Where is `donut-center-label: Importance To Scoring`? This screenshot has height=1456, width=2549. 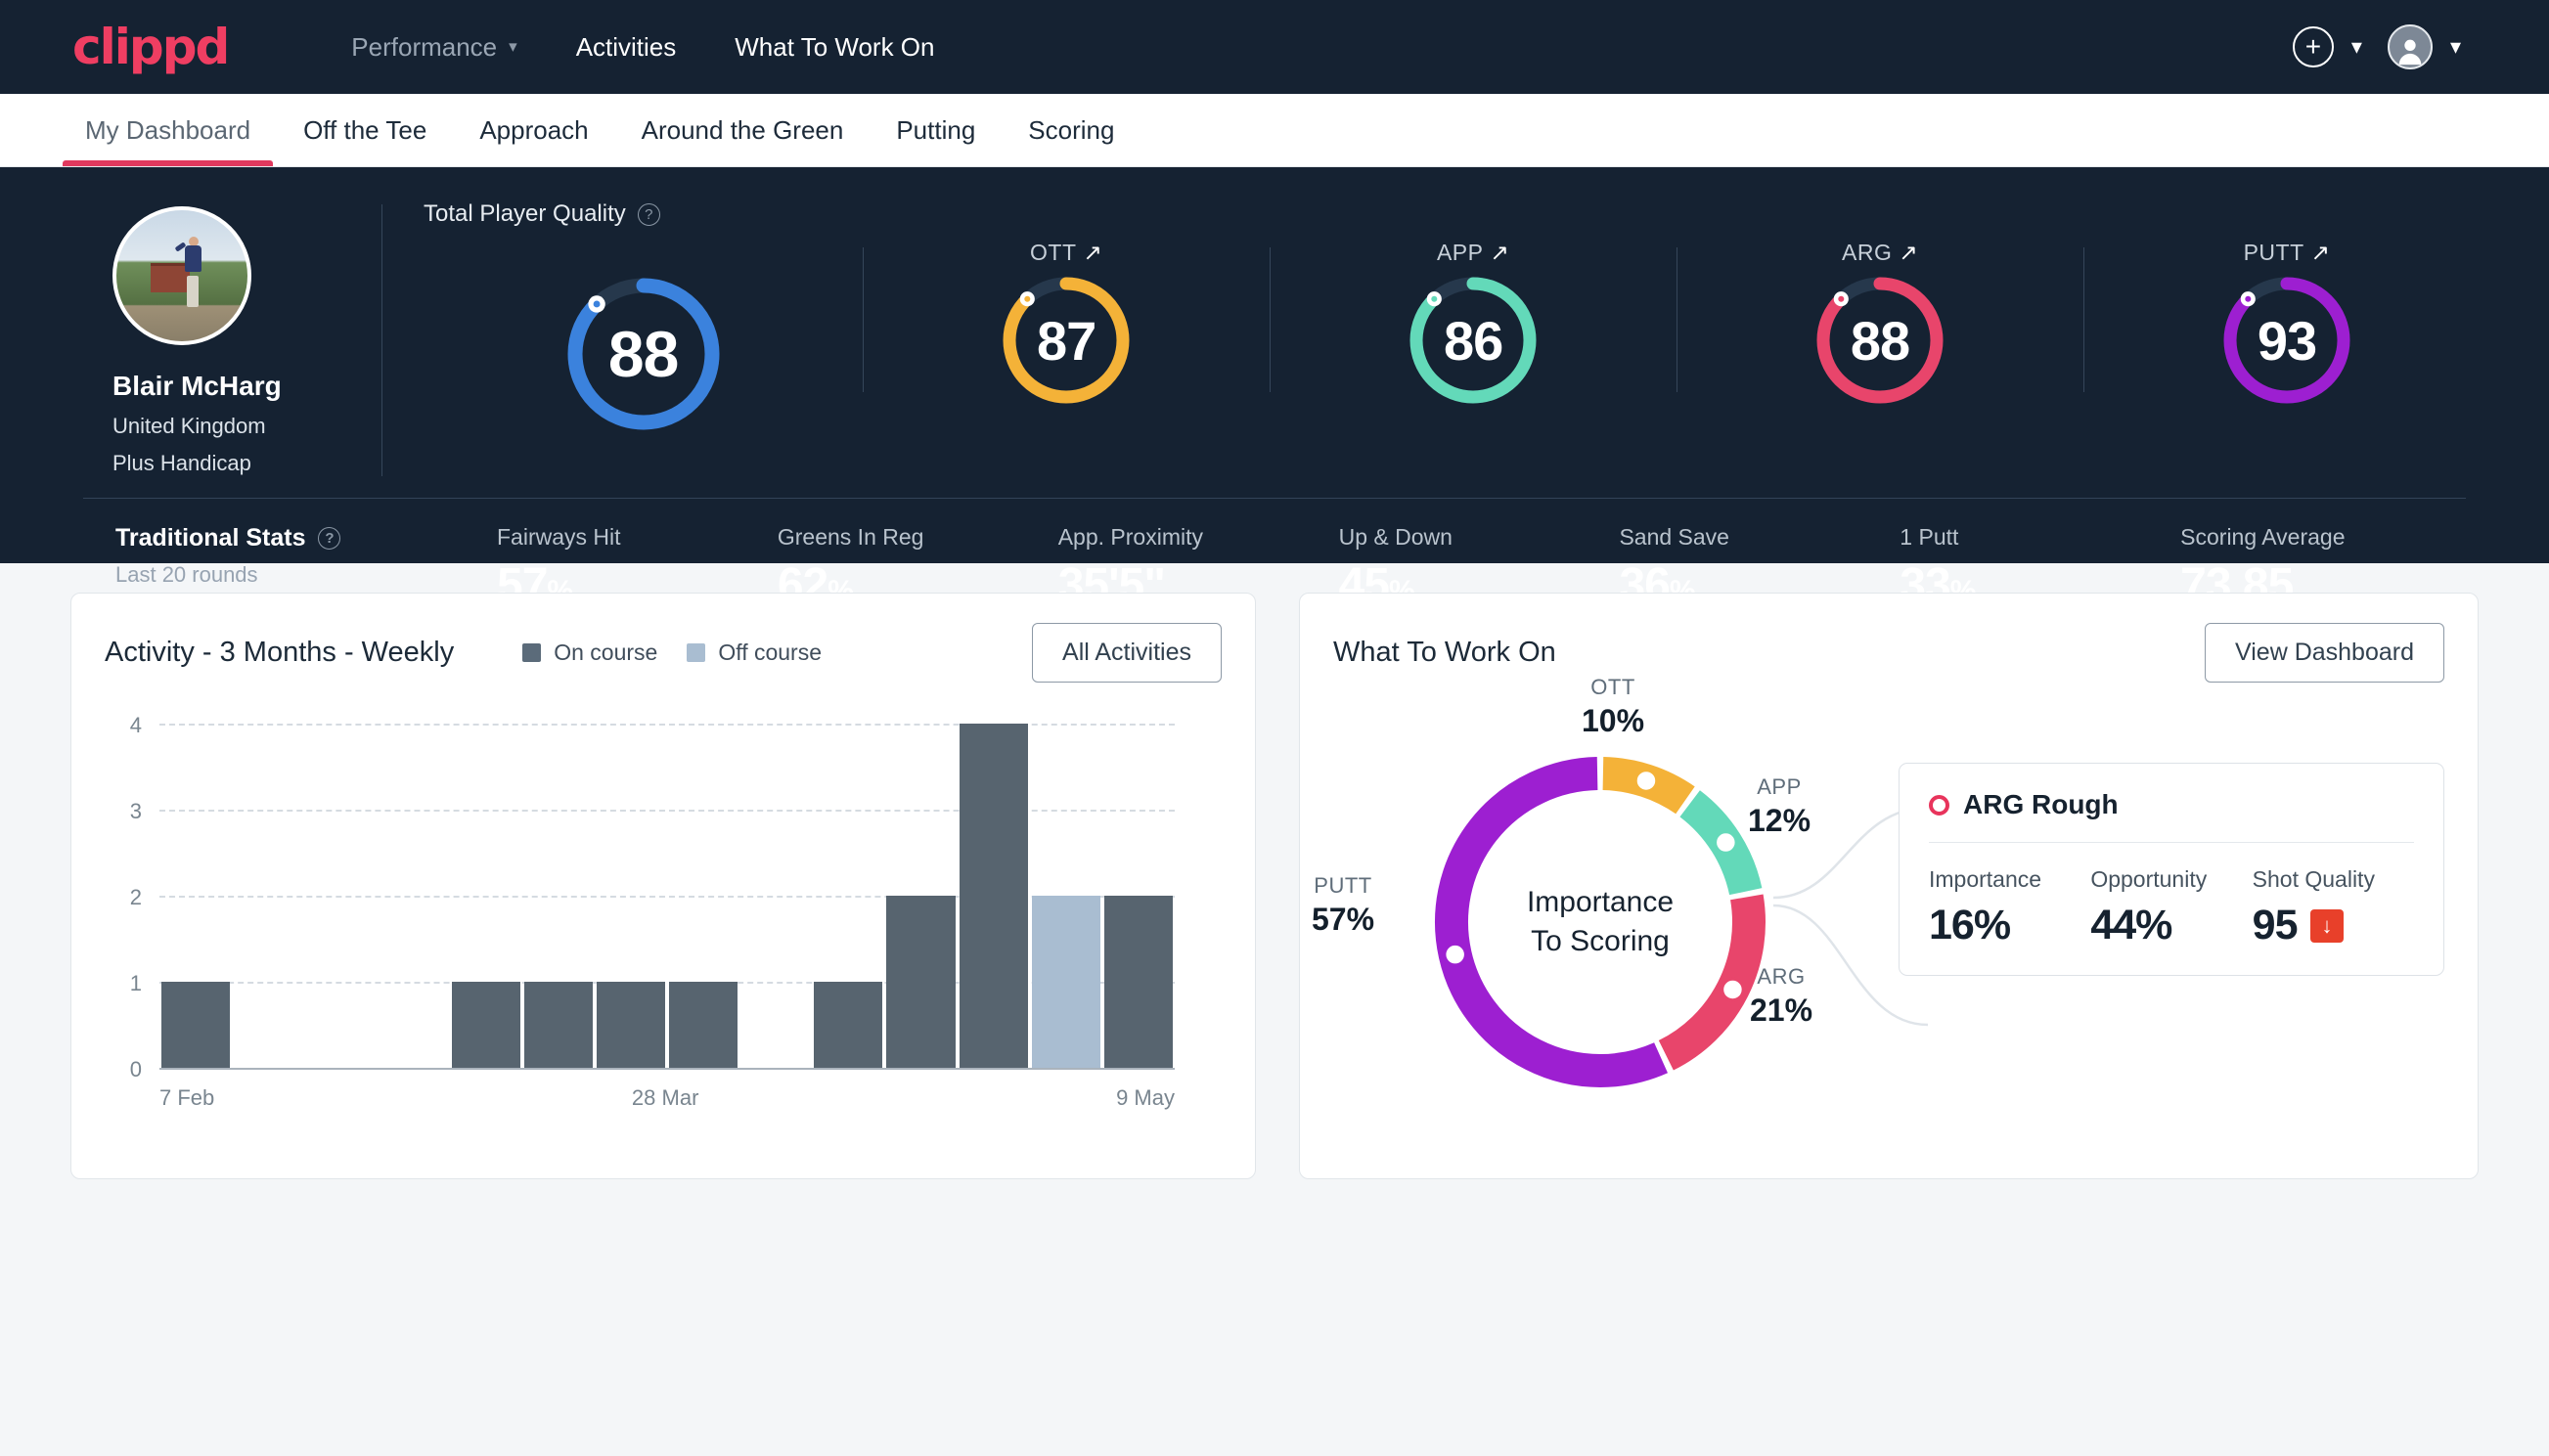
donut-center-label: Importance To Scoring is located at coordinates (1601, 922).